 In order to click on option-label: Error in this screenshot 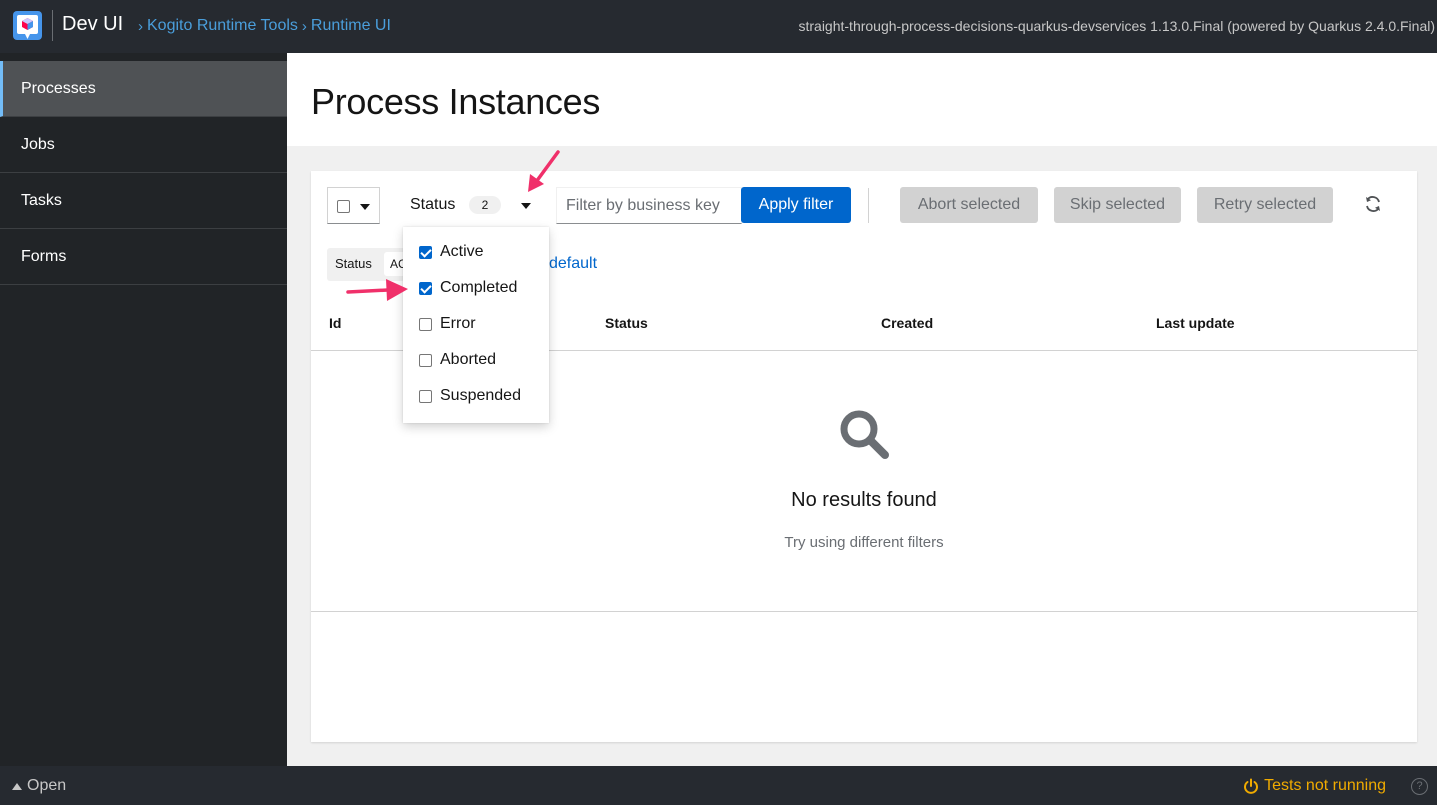, I will do `click(458, 323)`.